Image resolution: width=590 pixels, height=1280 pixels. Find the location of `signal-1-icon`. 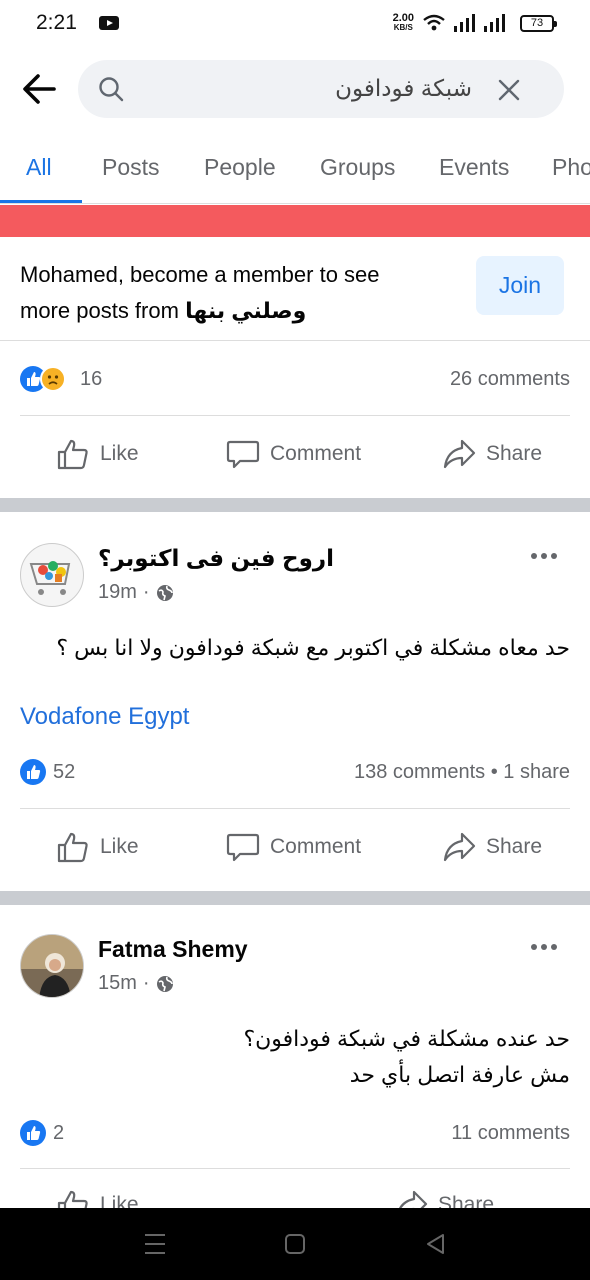

signal-1-icon is located at coordinates (464, 23).